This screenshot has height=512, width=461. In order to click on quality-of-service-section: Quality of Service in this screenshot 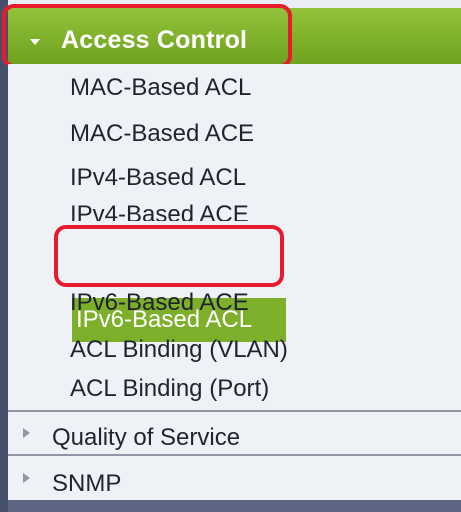, I will do `click(234, 433)`.